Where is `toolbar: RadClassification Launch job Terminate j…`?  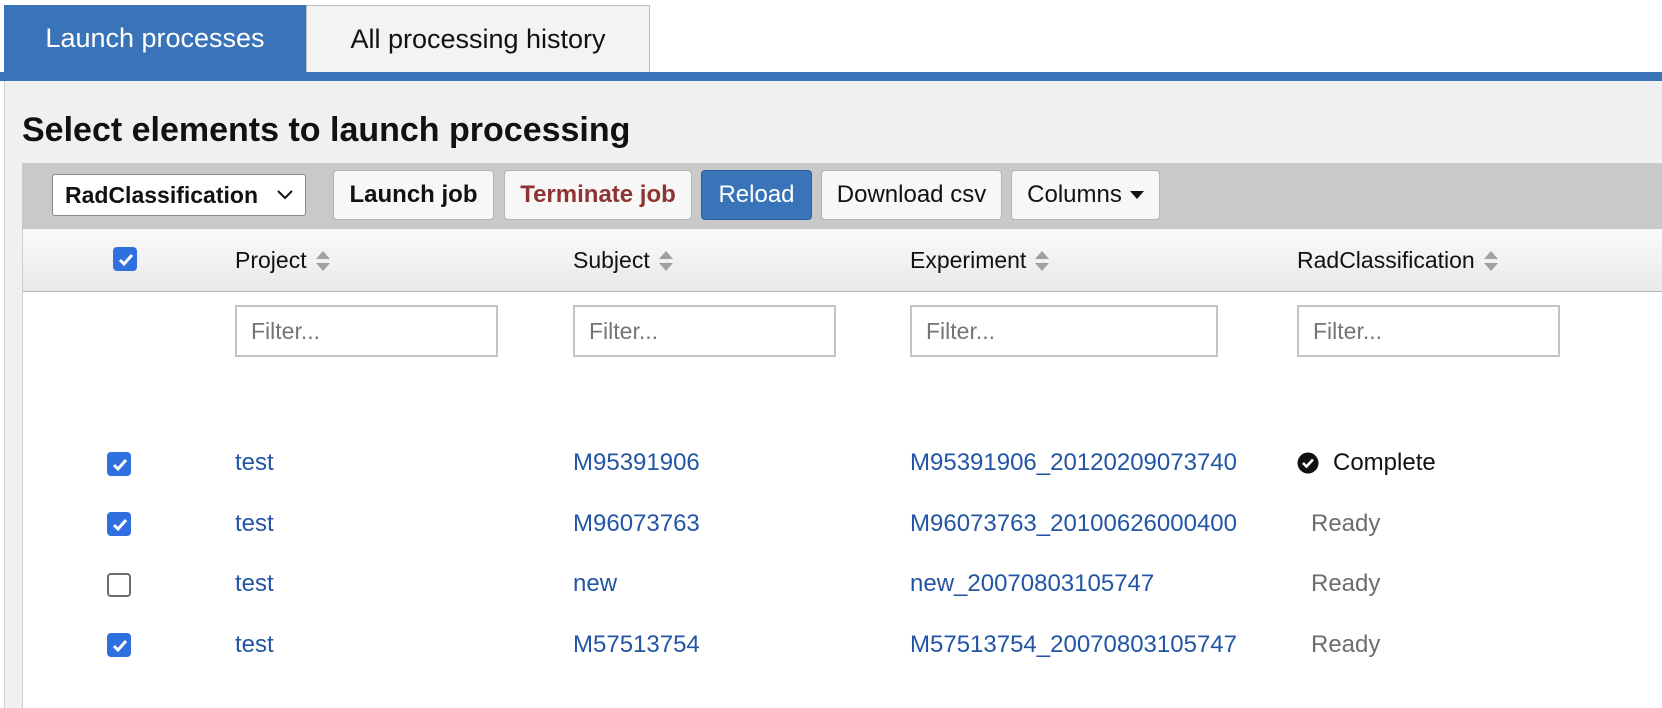 toolbar: RadClassification Launch job Terminate j… is located at coordinates (842, 196).